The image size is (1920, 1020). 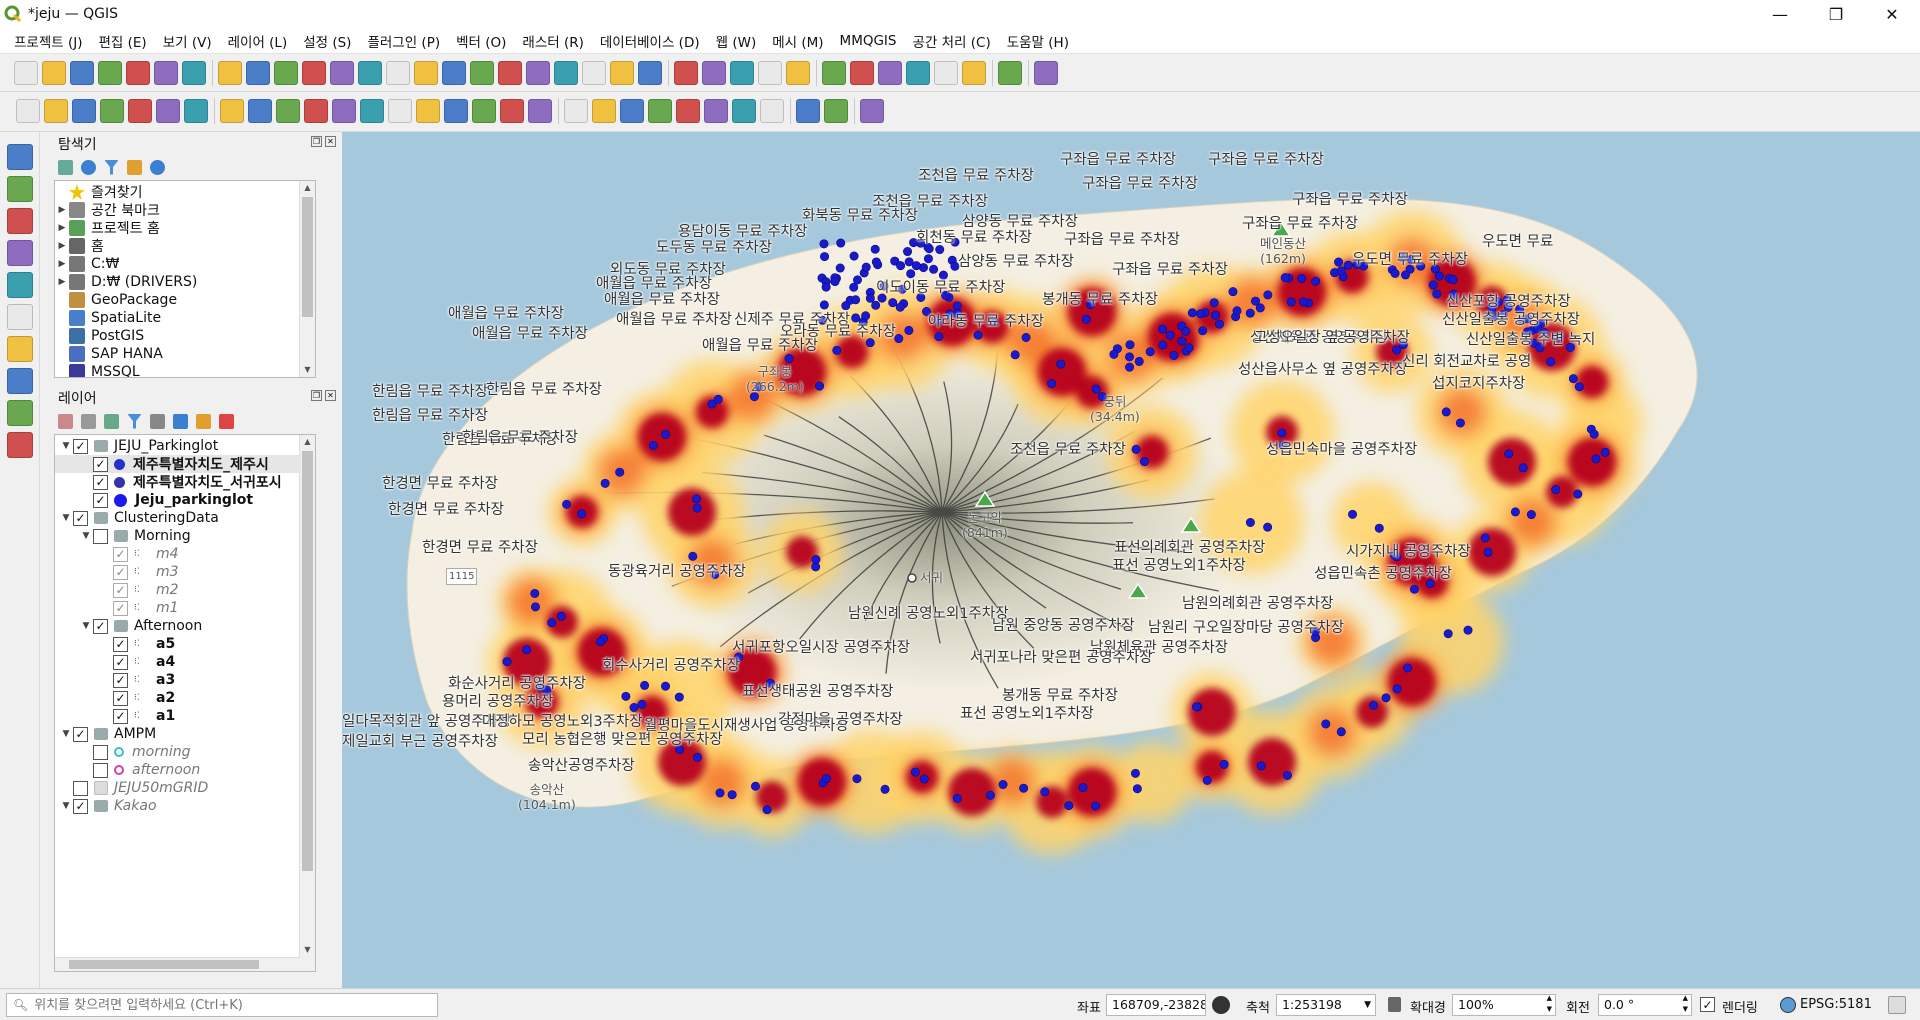 I want to click on rotate-label-icon, so click(x=716, y=111).